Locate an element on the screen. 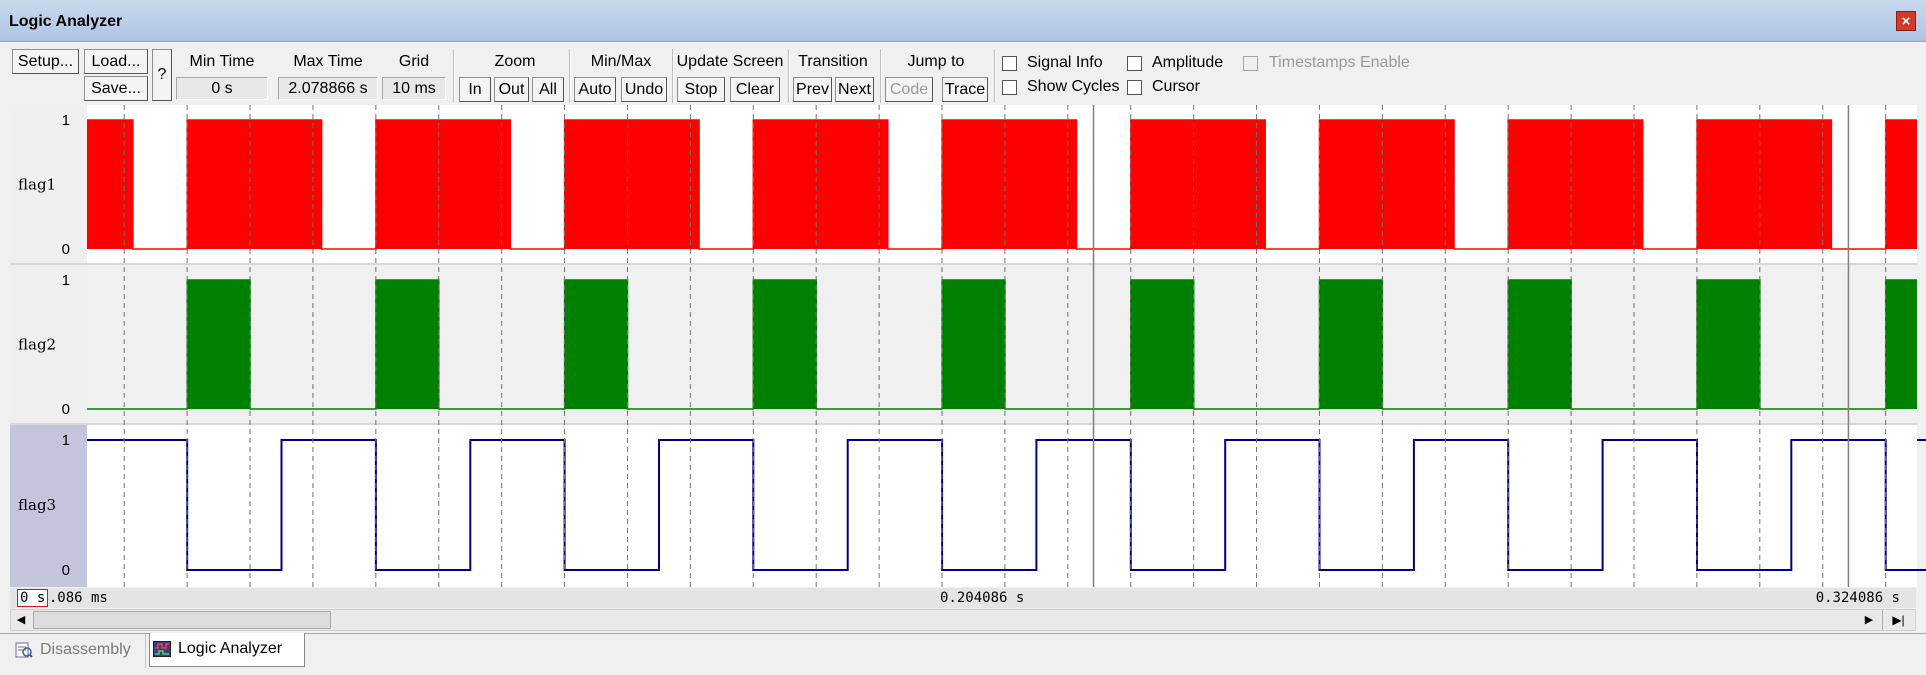 The height and width of the screenshot is (675, 1926). tab-disassembly-label: Disassembly is located at coordinates (85, 649).